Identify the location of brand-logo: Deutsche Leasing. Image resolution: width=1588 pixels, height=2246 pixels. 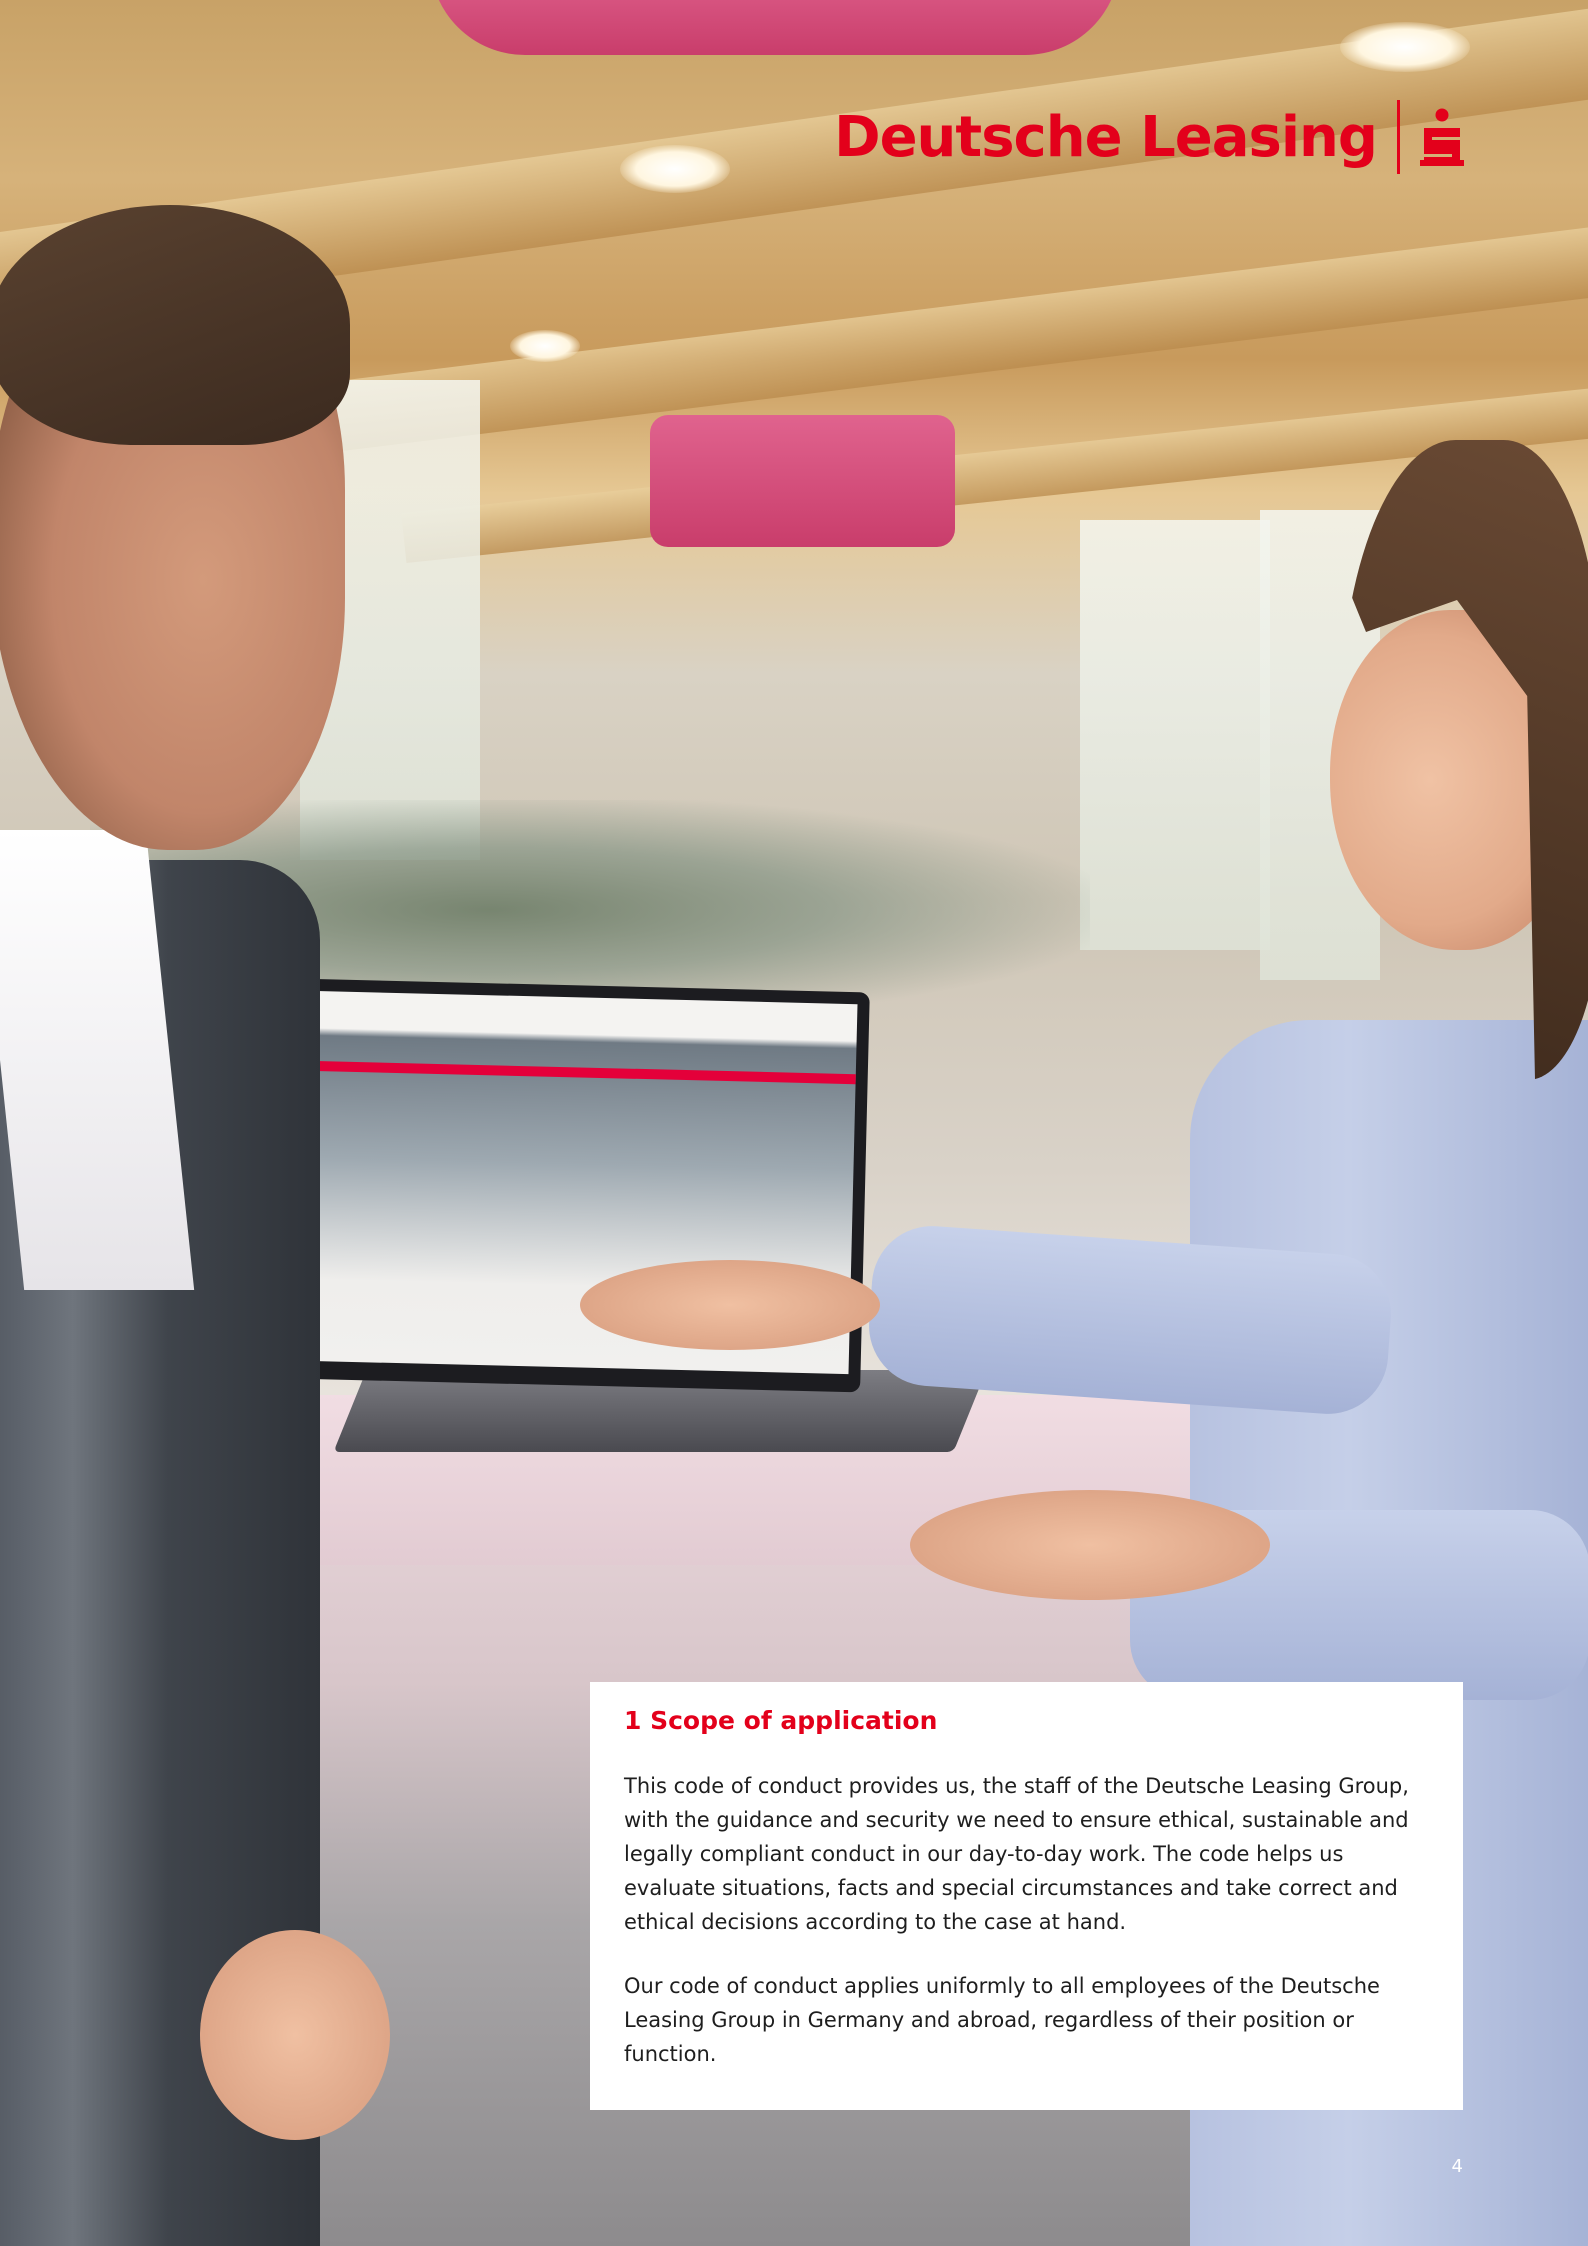
(1149, 137).